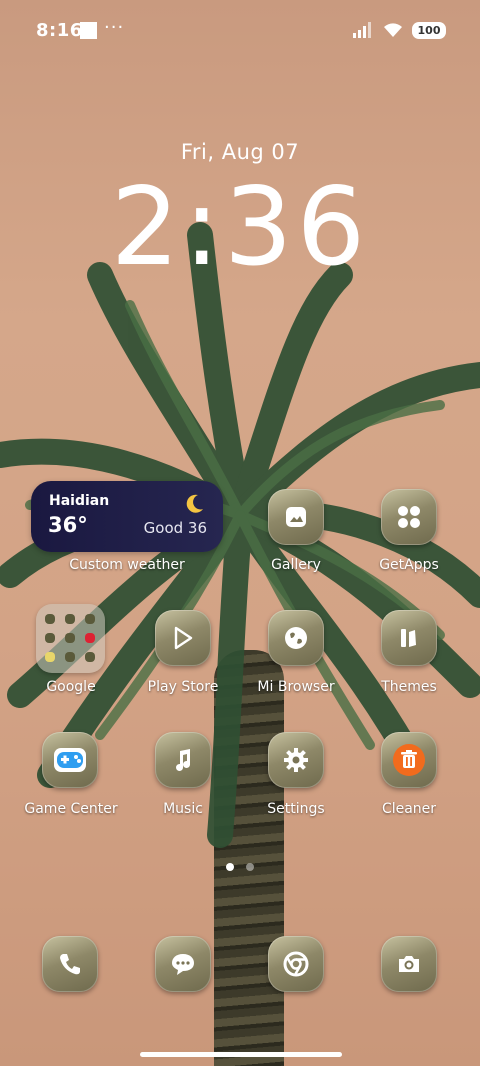 Image resolution: width=480 pixels, height=1066 pixels. I want to click on cleaner-app-icon, so click(409, 760).